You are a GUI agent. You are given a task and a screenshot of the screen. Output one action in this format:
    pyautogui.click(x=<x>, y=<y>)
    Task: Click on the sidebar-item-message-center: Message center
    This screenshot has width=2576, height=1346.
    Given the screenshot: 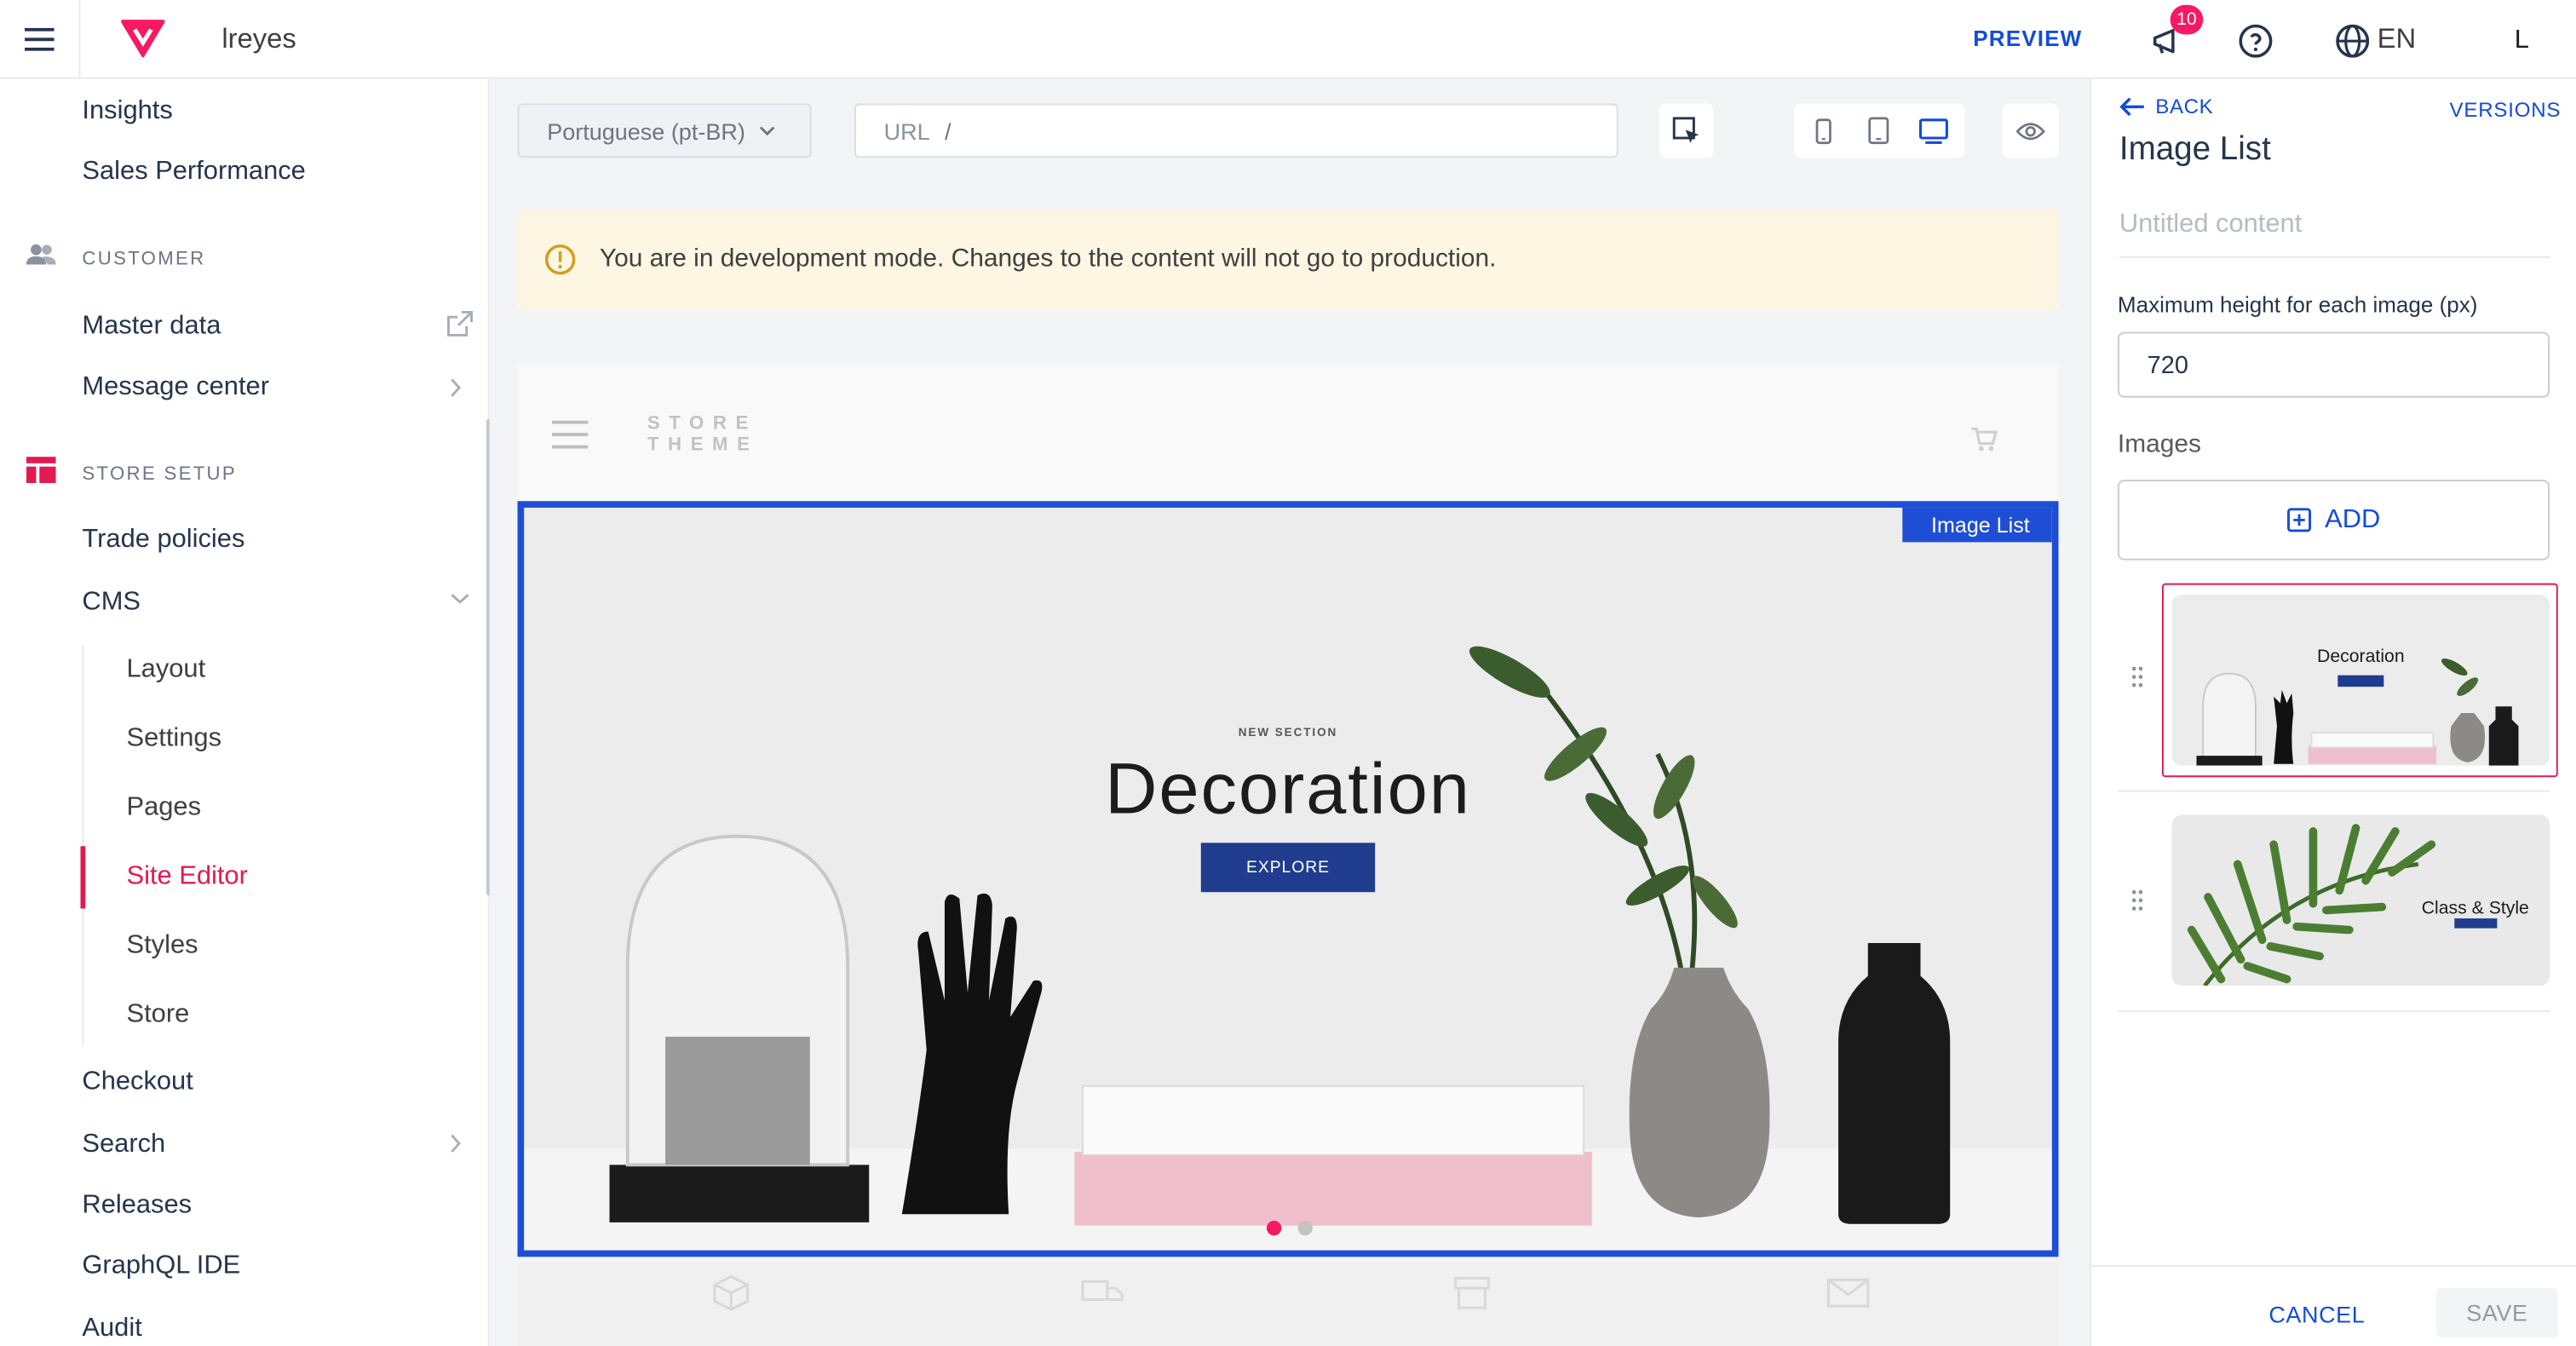 What is the action you would take?
    pyautogui.click(x=176, y=388)
    